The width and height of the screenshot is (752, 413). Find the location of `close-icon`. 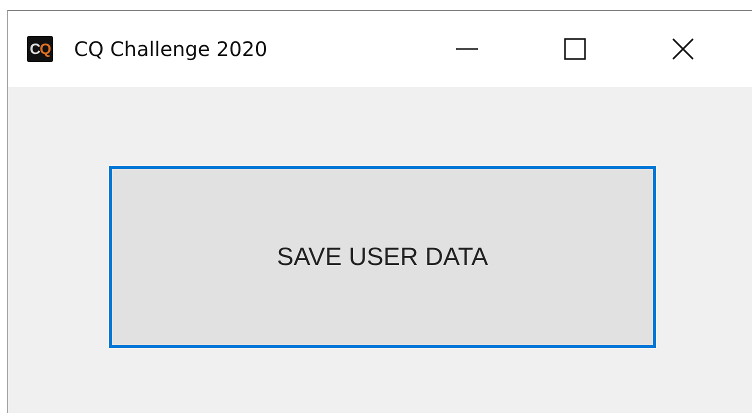

close-icon is located at coordinates (683, 49).